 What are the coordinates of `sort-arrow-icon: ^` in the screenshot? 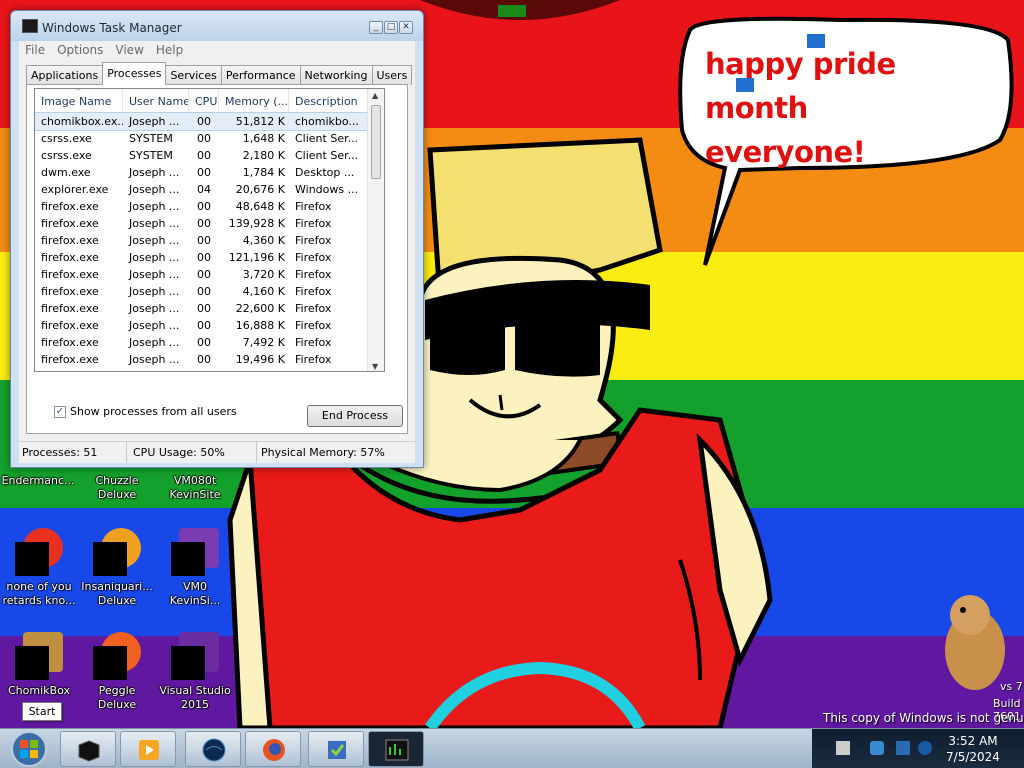 It's located at (78, 92).